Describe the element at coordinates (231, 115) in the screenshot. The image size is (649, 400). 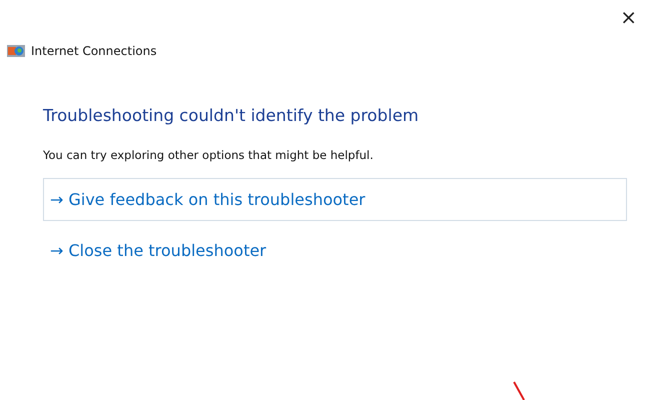
I see `heading: Troubleshooting couldn't identify the problem` at that location.